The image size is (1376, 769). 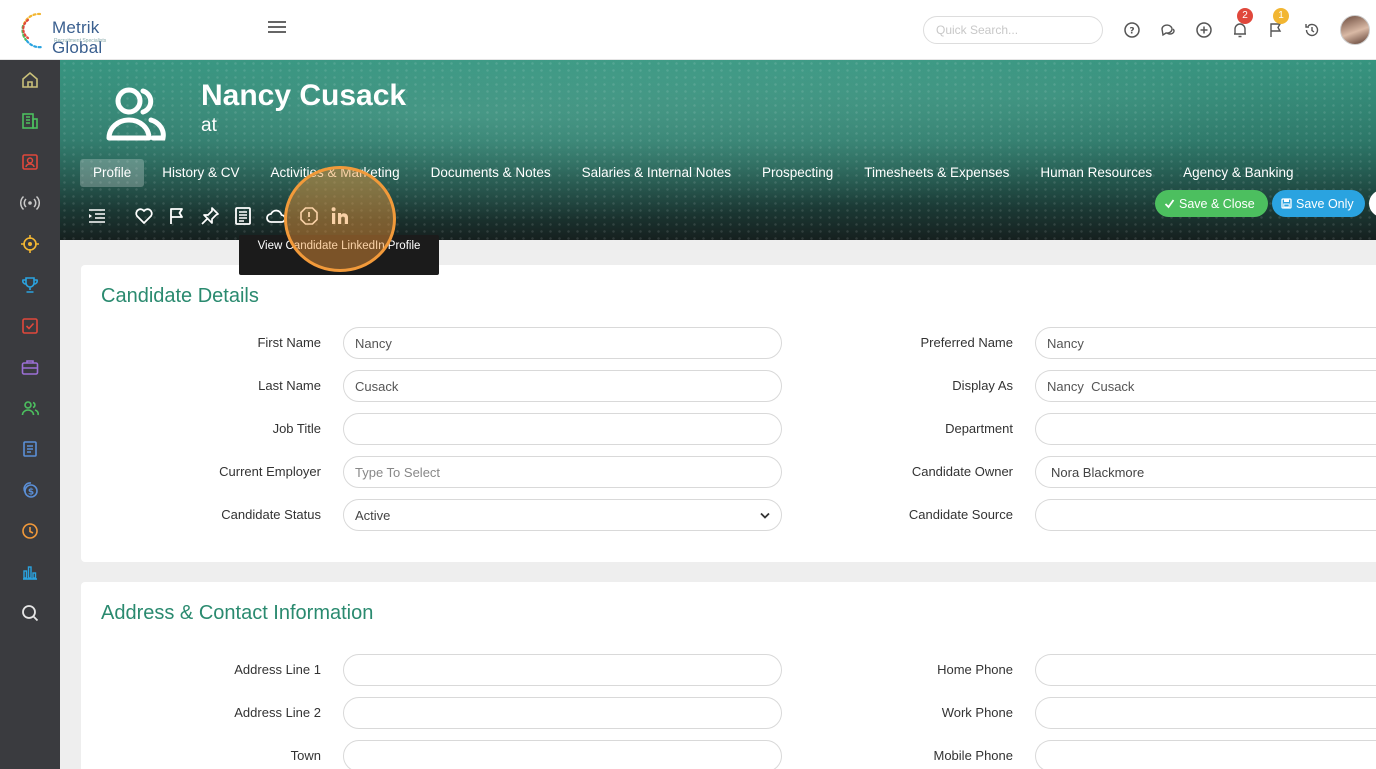 What do you see at coordinates (1325, 203) in the screenshot?
I see `save-only-label: Save Only` at bounding box center [1325, 203].